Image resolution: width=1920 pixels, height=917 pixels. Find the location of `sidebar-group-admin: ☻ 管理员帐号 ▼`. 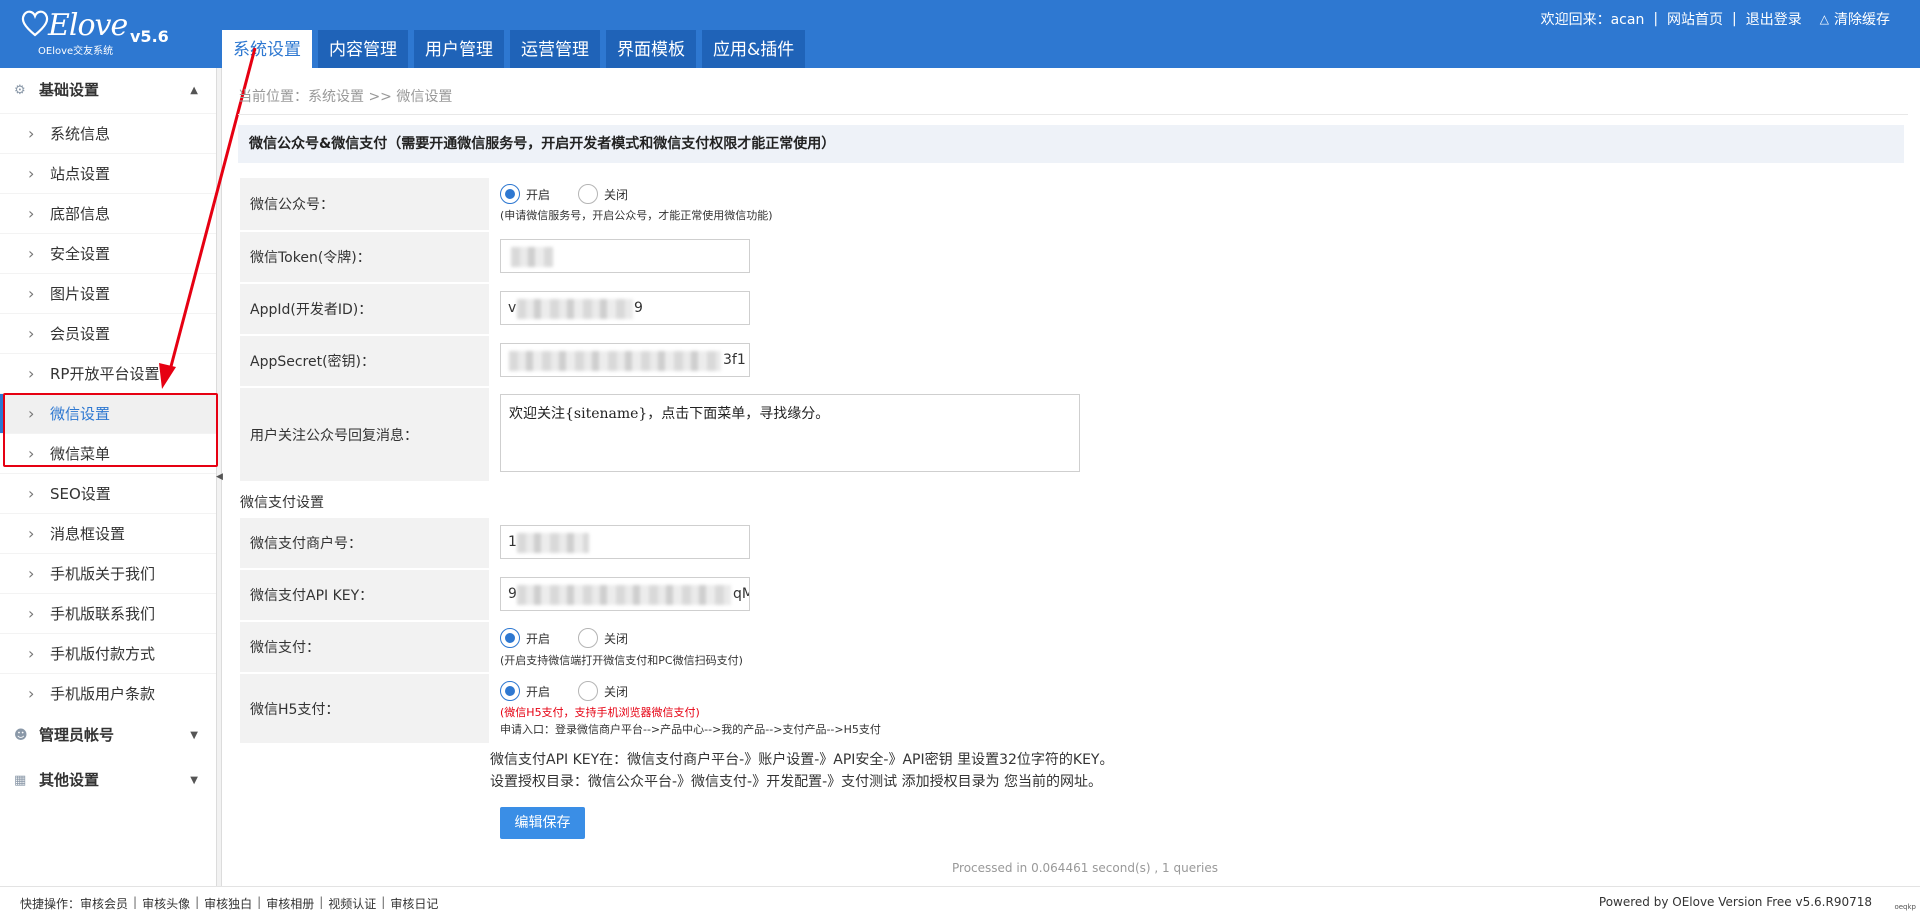

sidebar-group-admin: ☻ 管理员帐号 ▼ is located at coordinates (108, 735).